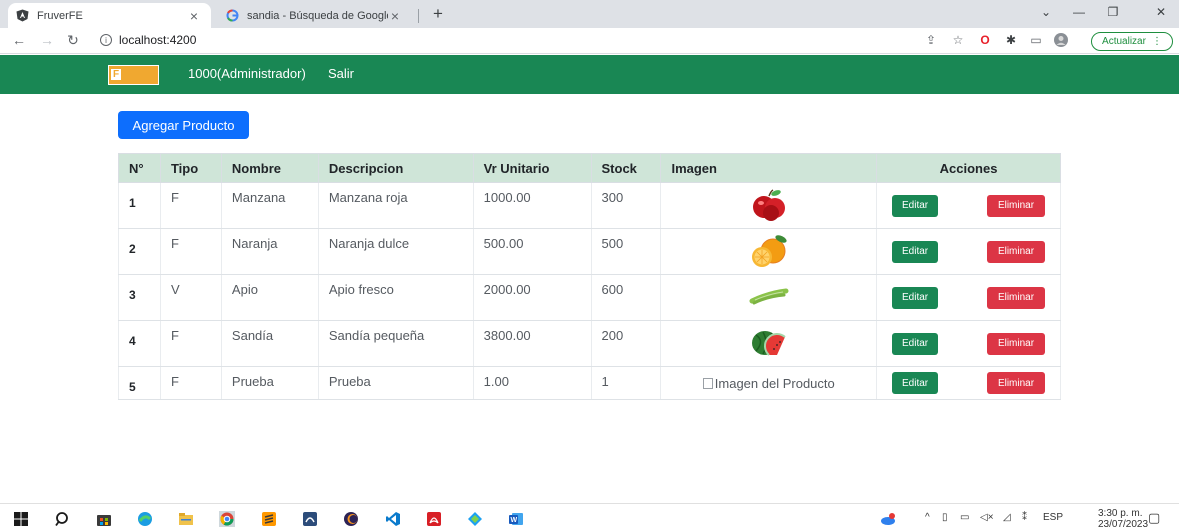  What do you see at coordinates (395, 168) in the screenshot?
I see `header-descripcion: Descripcion` at bounding box center [395, 168].